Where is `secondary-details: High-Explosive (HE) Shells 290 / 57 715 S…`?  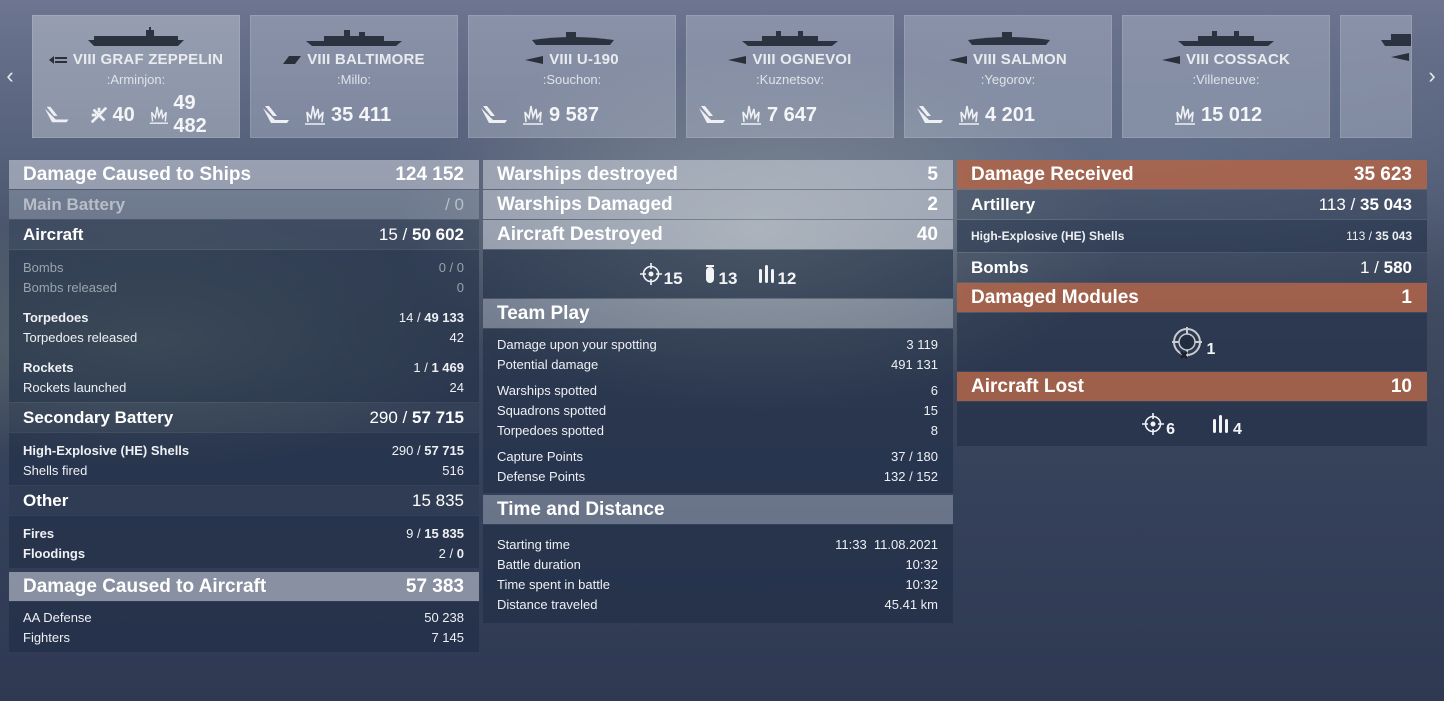
secondary-details: High-Explosive (HE) Shells 290 / 57 715 S… is located at coordinates (244, 459).